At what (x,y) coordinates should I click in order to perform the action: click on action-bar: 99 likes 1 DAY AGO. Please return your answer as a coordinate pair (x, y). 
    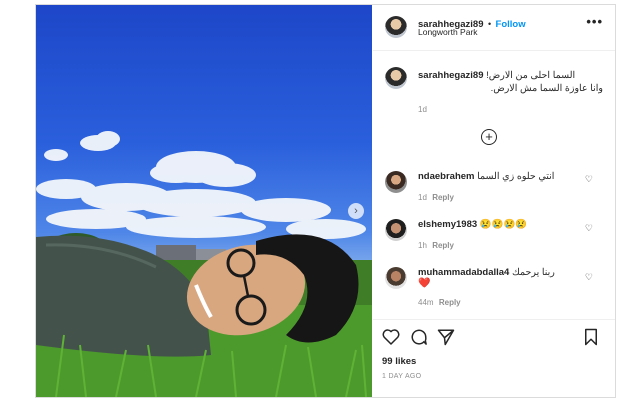
    Looking at the image, I should click on (494, 358).